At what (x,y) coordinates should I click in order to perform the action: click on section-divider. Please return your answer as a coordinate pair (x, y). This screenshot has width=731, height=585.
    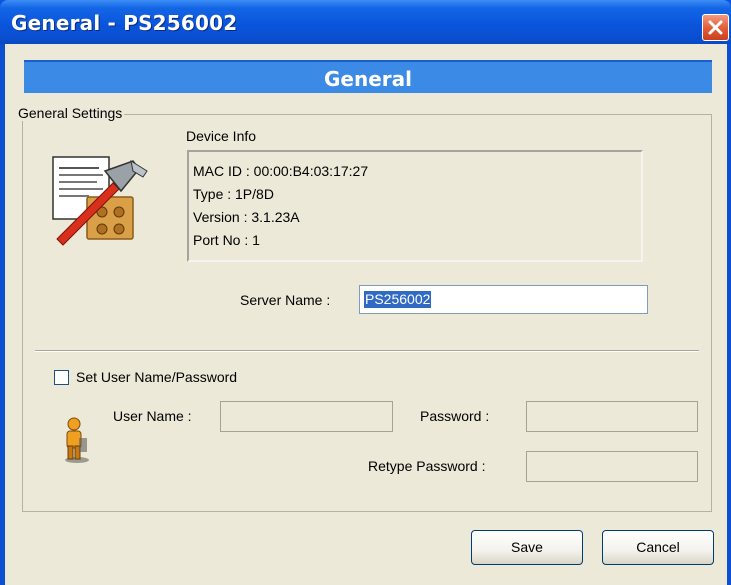
    Looking at the image, I should click on (367, 351).